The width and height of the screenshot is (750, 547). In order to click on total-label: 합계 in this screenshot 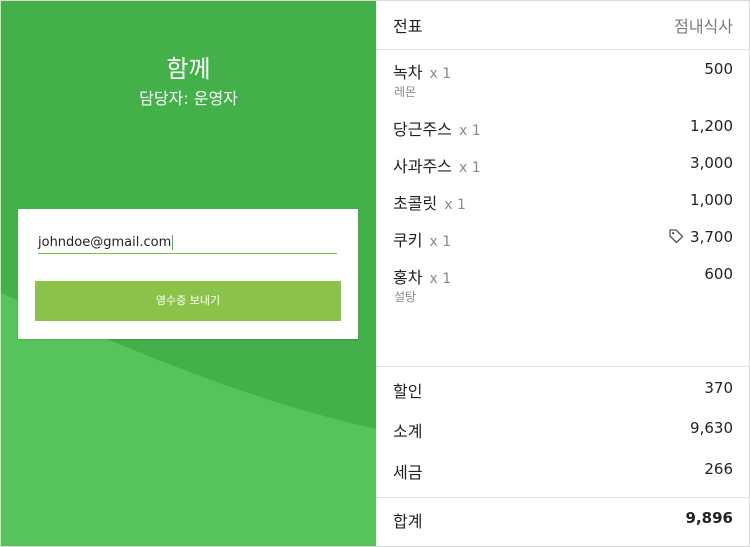, I will do `click(408, 521)`.